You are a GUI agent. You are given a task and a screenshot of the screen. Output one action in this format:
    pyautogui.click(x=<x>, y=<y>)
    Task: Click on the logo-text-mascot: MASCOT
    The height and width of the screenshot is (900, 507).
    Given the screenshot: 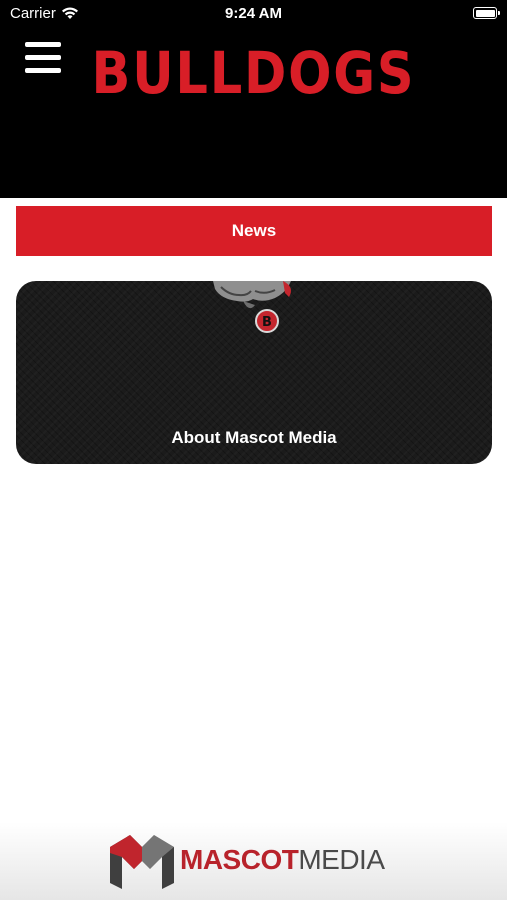 What is the action you would take?
    pyautogui.click(x=239, y=859)
    